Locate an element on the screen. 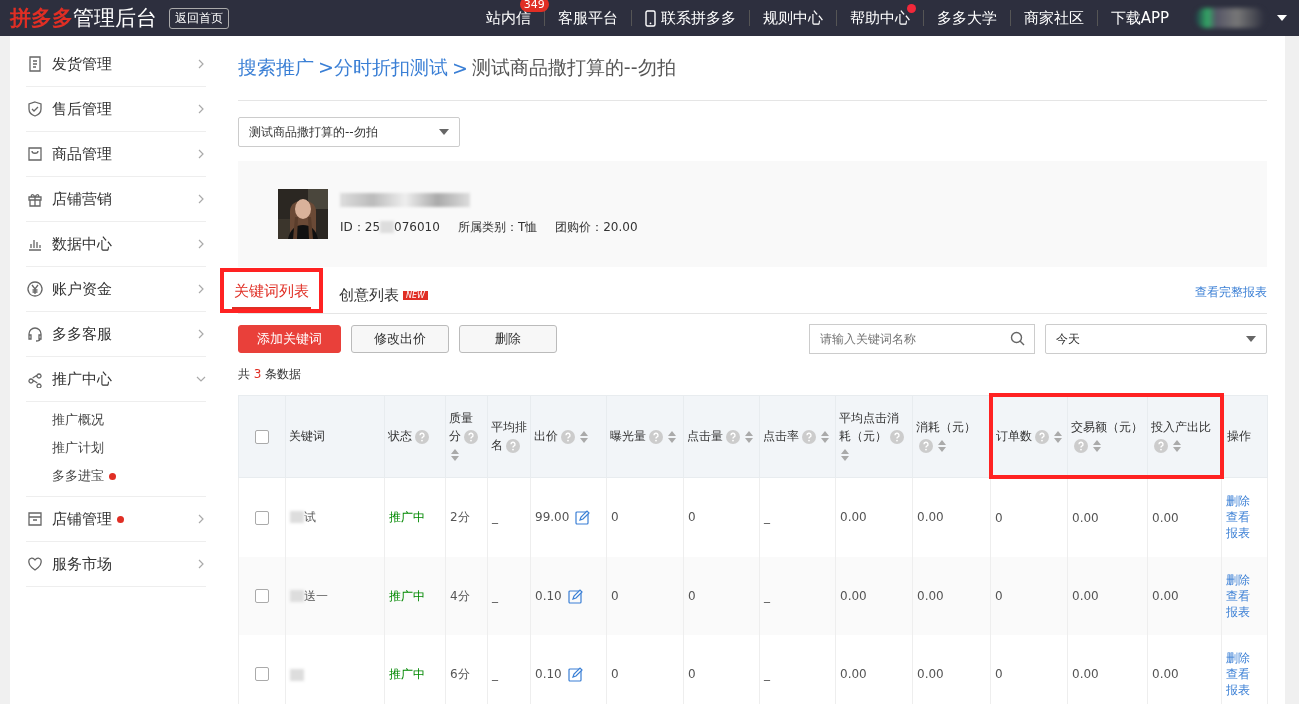  nav-link: 下载APP is located at coordinates (1139, 18).